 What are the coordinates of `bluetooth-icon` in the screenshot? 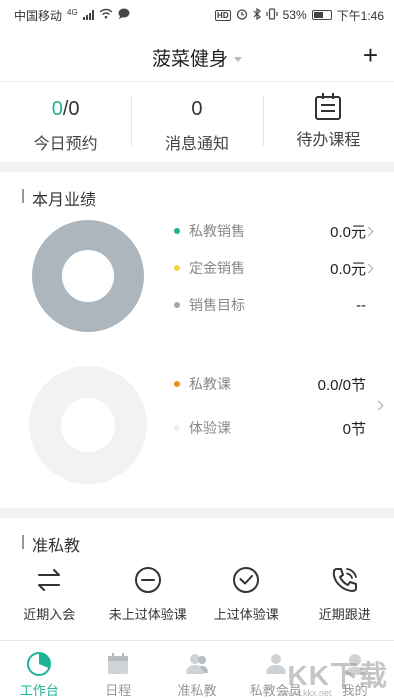 It's located at (257, 15).